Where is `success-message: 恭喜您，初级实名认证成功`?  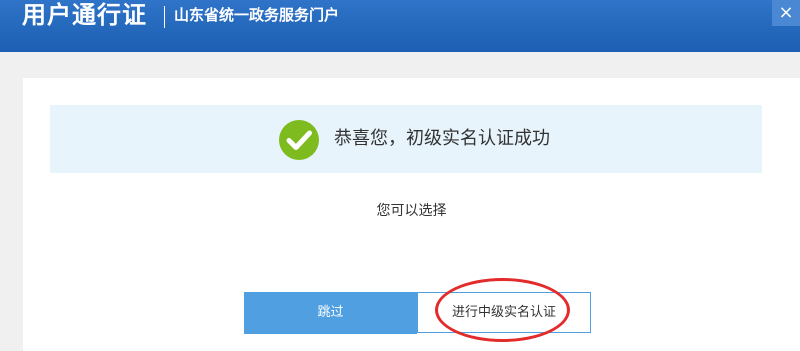 success-message: 恭喜您，初级实名认证成功 is located at coordinates (442, 138).